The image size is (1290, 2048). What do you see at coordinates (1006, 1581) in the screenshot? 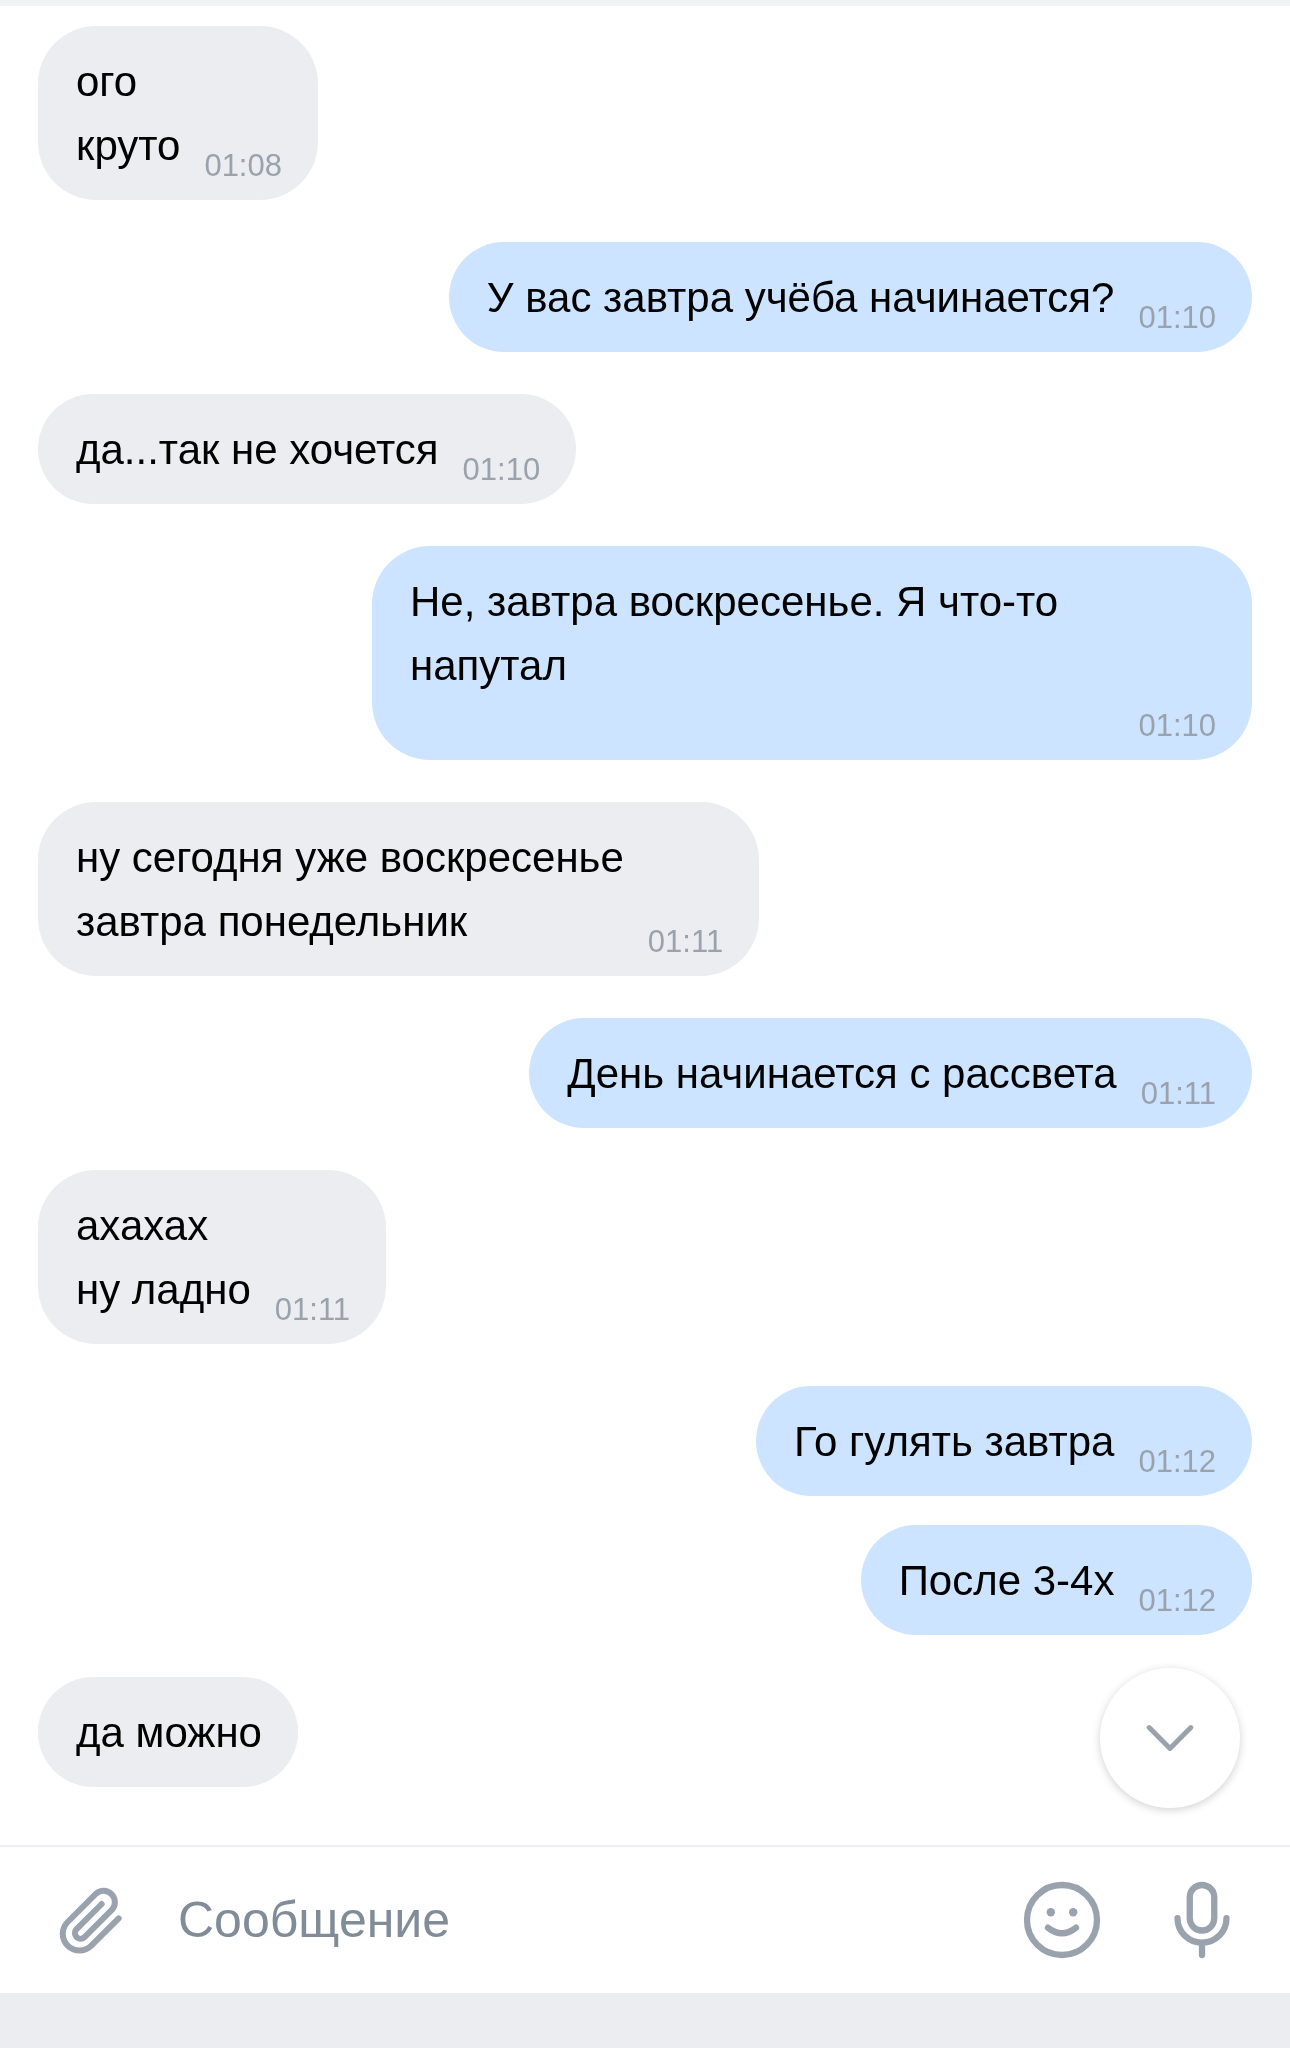
I see `message-text: После 3-4х` at bounding box center [1006, 1581].